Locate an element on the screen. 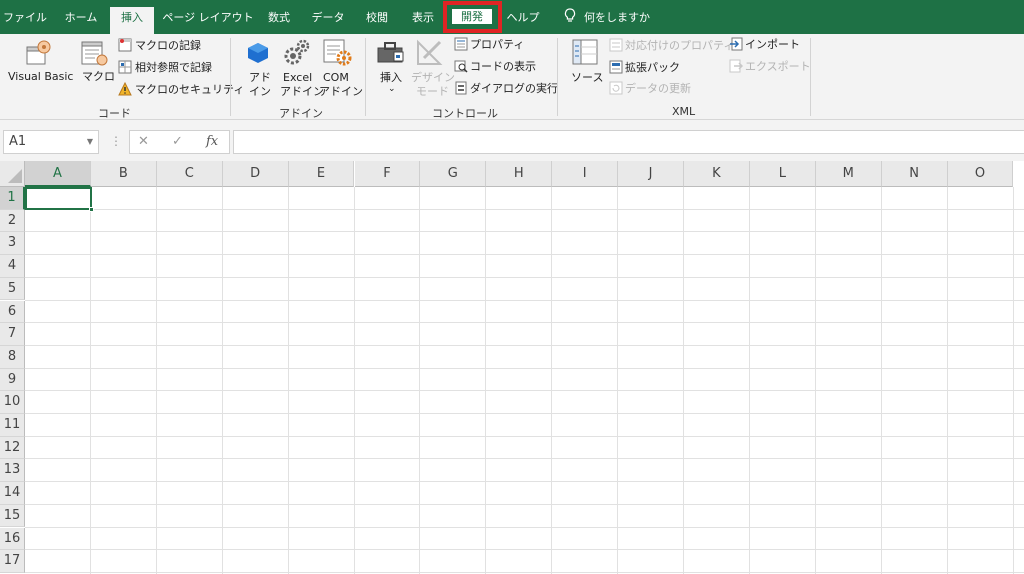  visual-basic-button: Visual Basic is located at coordinates (40, 76).